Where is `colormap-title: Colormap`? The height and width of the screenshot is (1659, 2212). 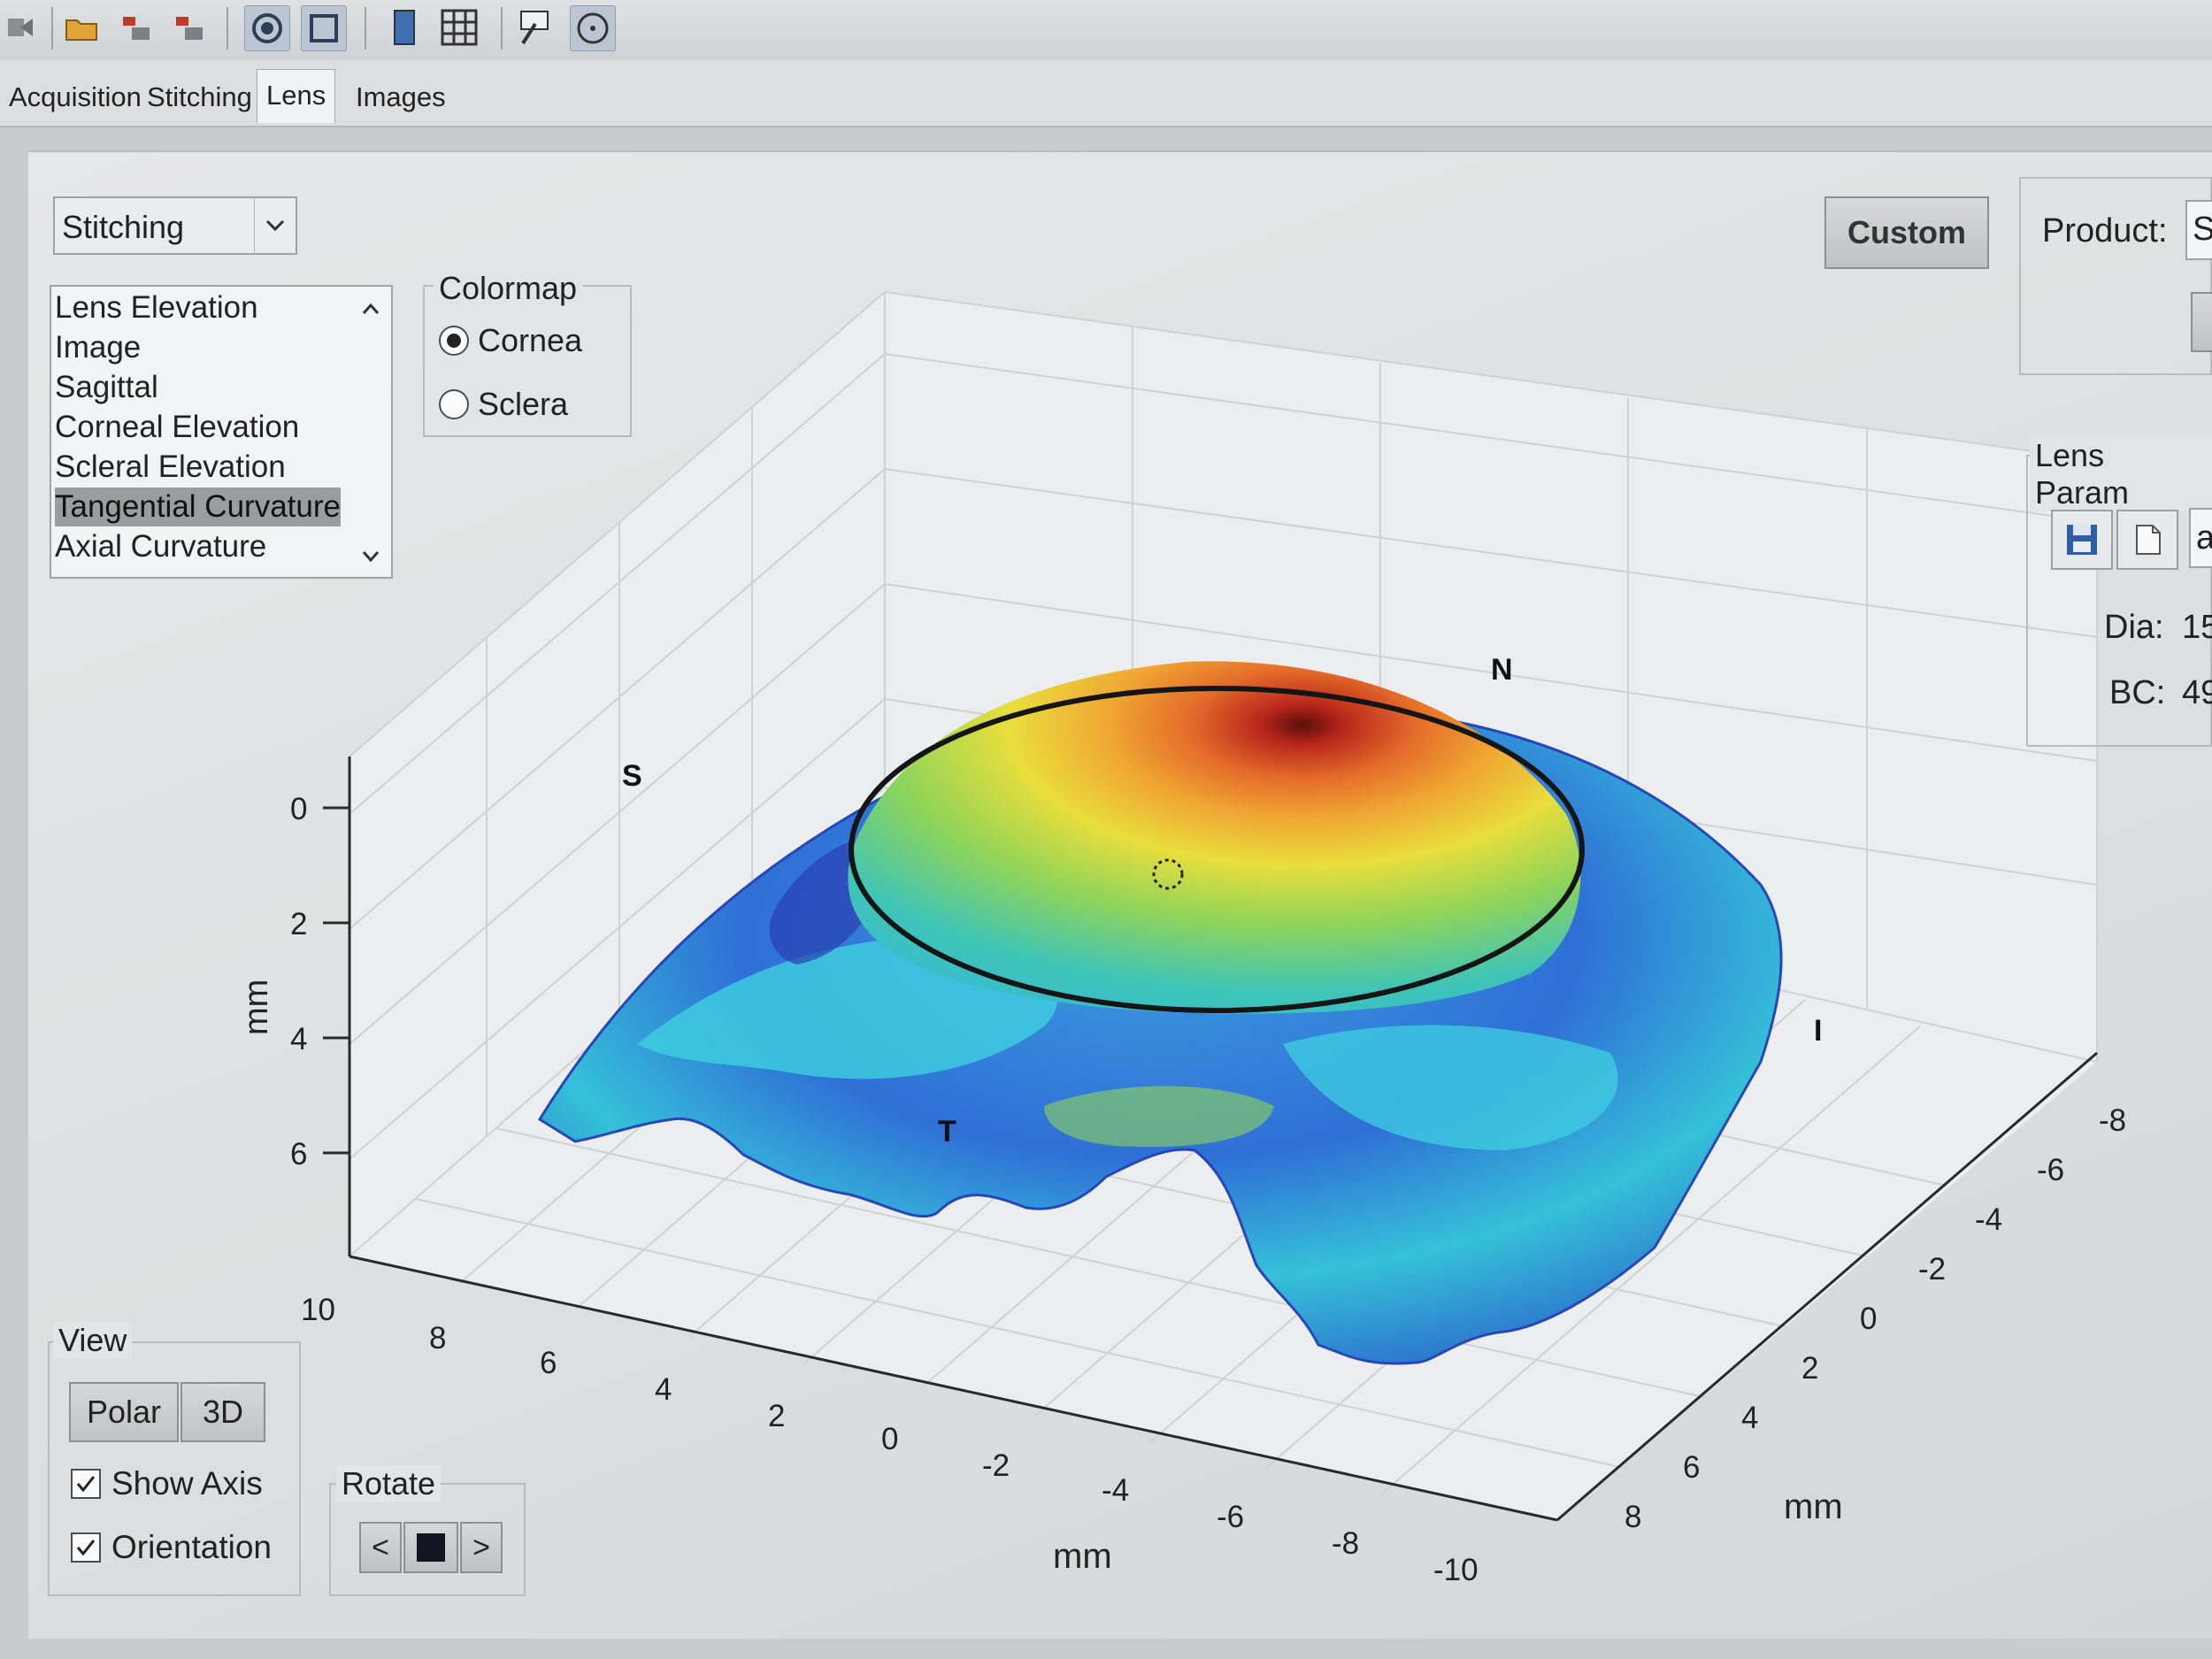 colormap-title: Colormap is located at coordinates (509, 288).